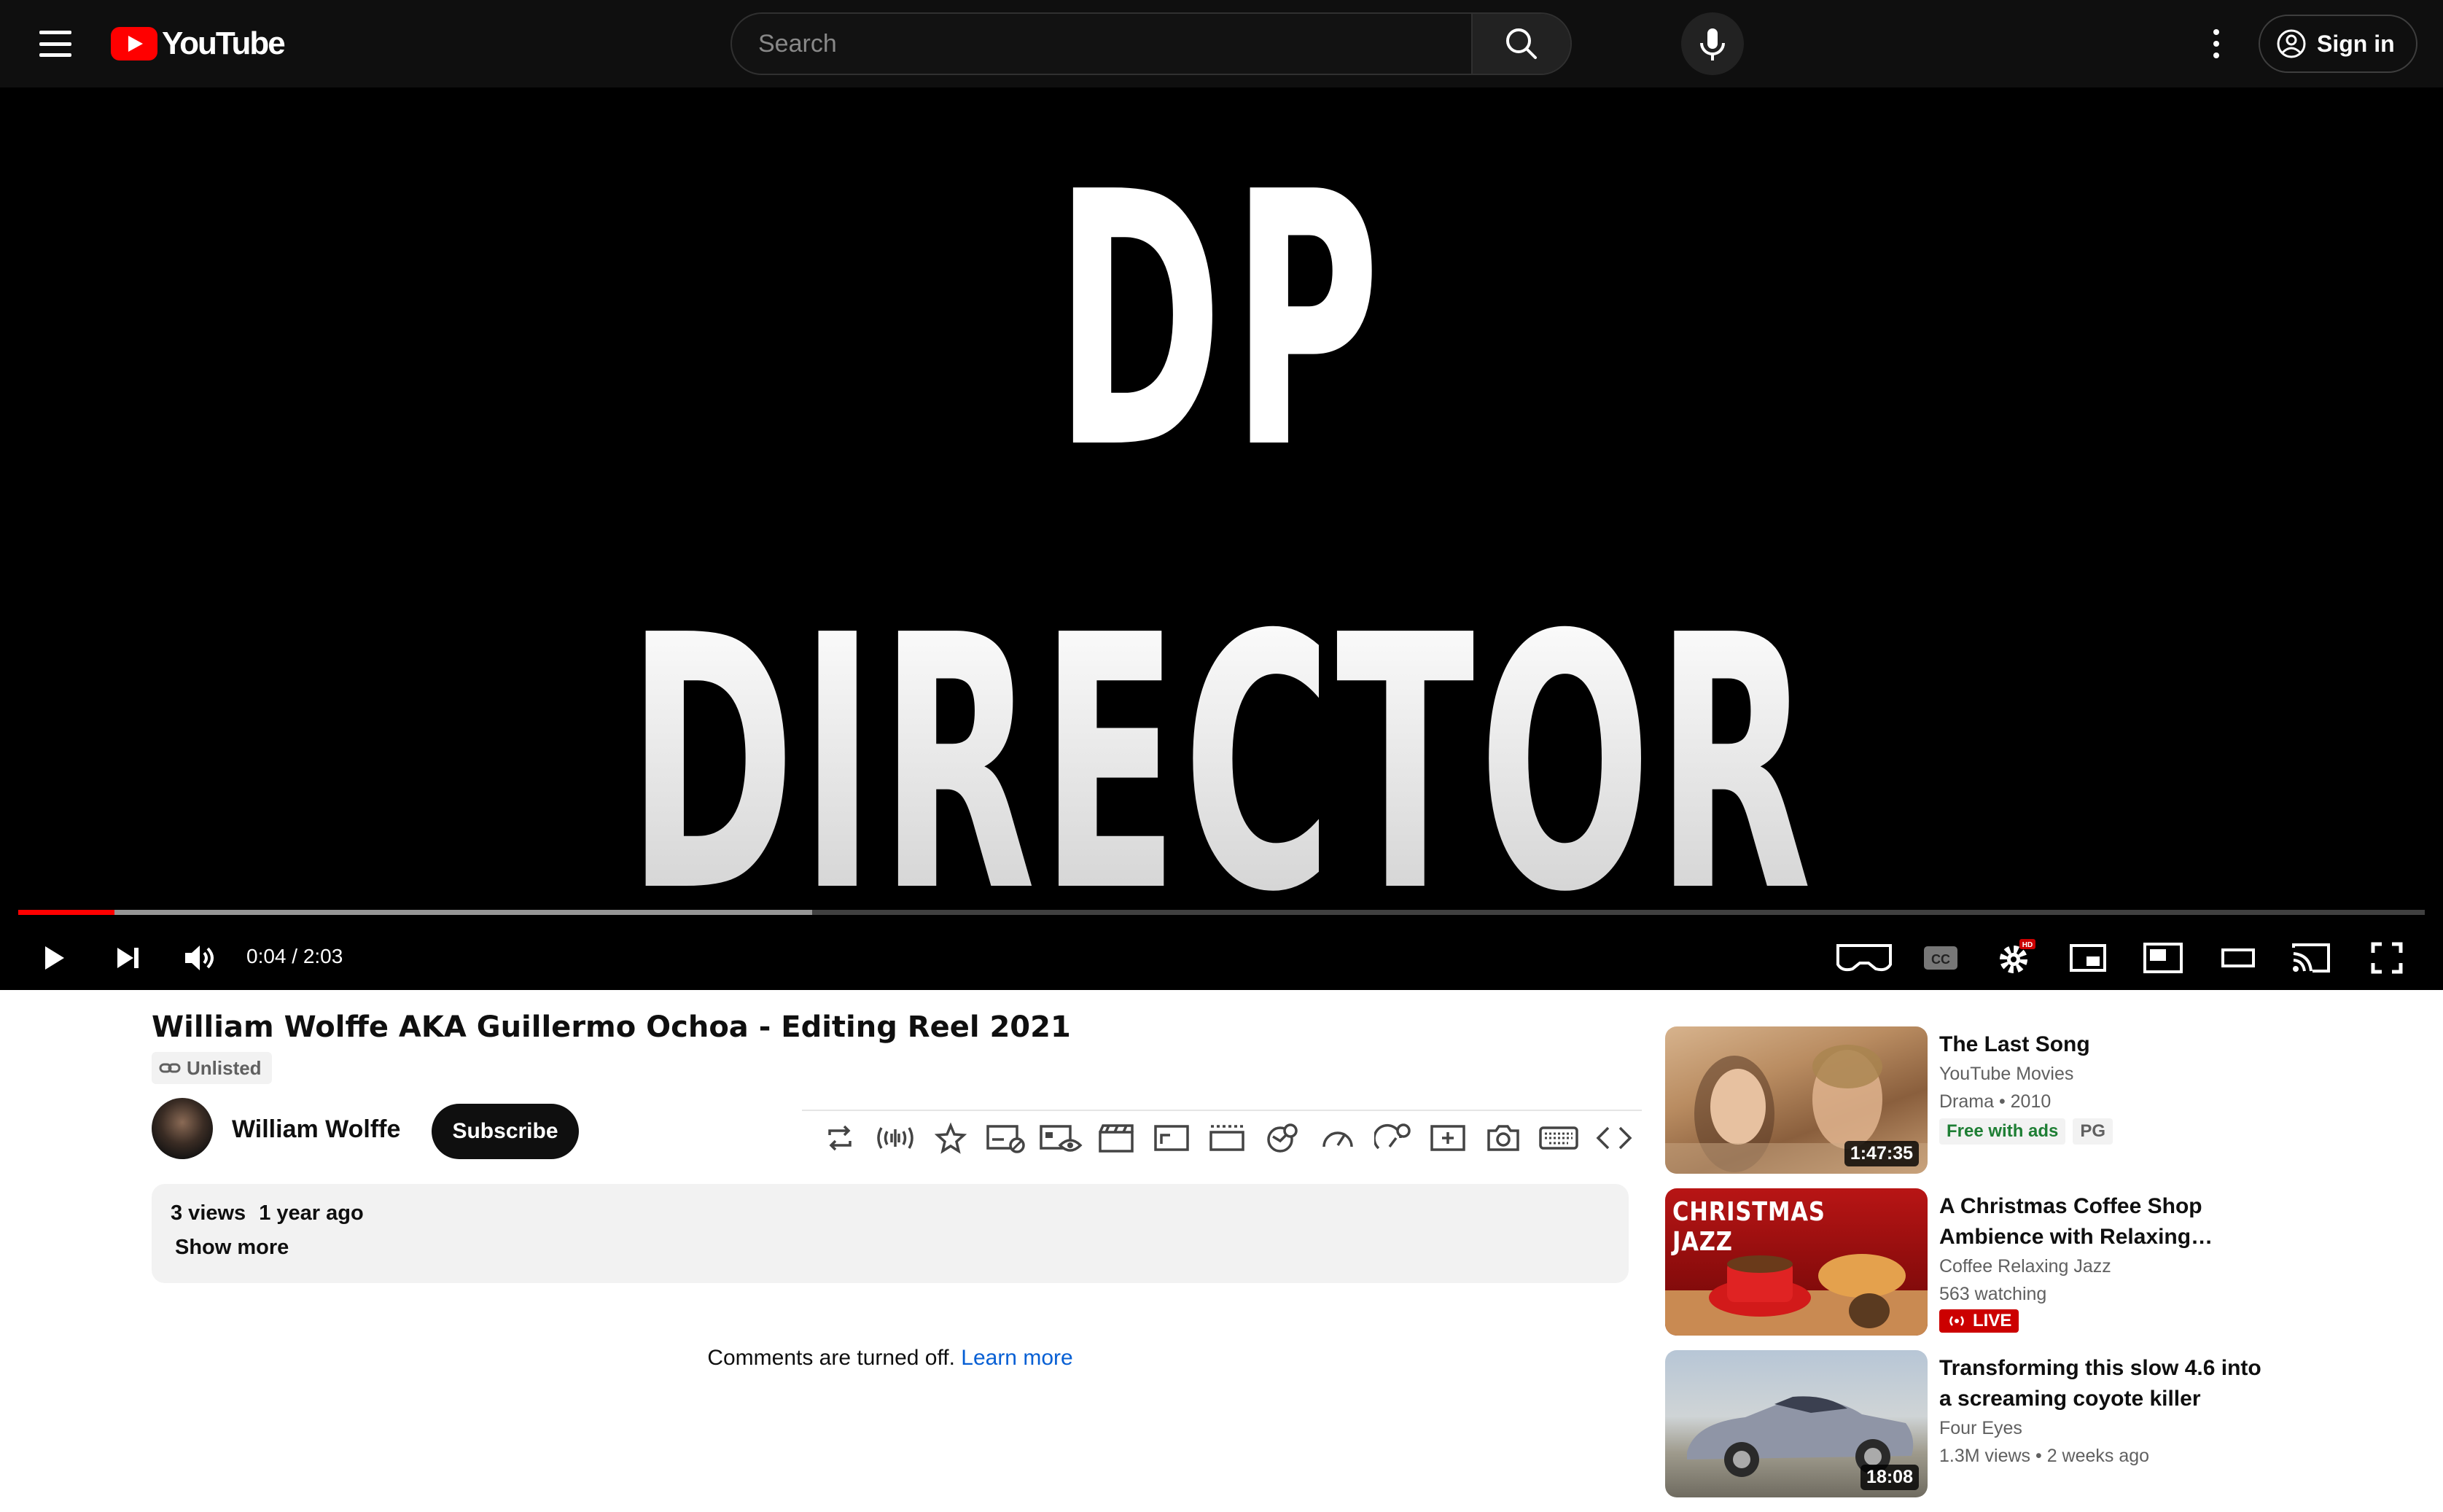 This screenshot has height=1512, width=2443. What do you see at coordinates (505, 1131) in the screenshot?
I see `subscribe-button: Subscribe` at bounding box center [505, 1131].